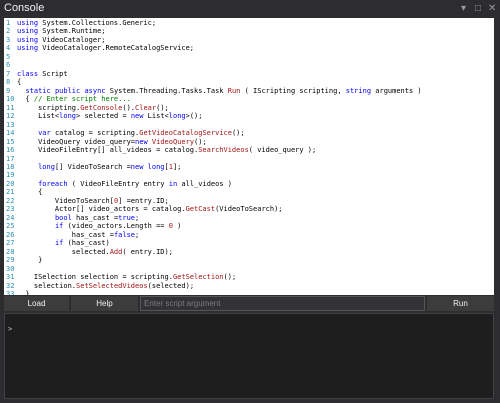 This screenshot has width=500, height=403. What do you see at coordinates (10, 192) in the screenshot?
I see `line-number: 21` at bounding box center [10, 192].